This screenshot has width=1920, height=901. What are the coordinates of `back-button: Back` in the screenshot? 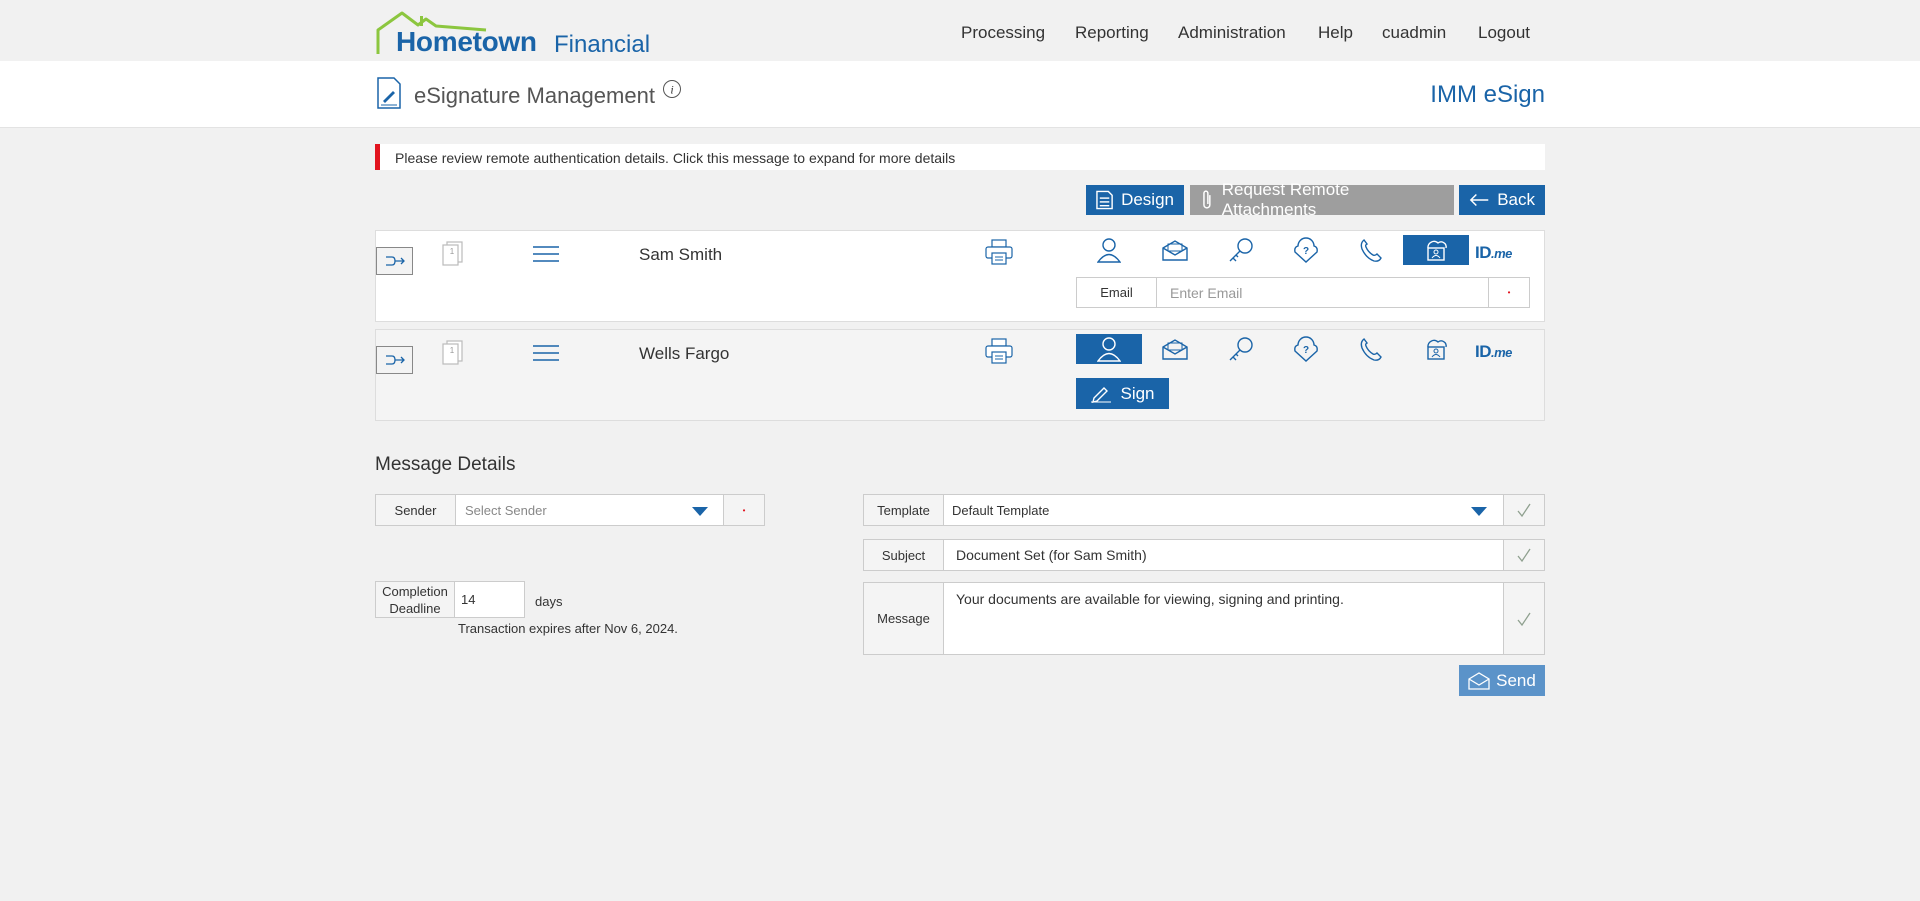 It's located at (1502, 200).